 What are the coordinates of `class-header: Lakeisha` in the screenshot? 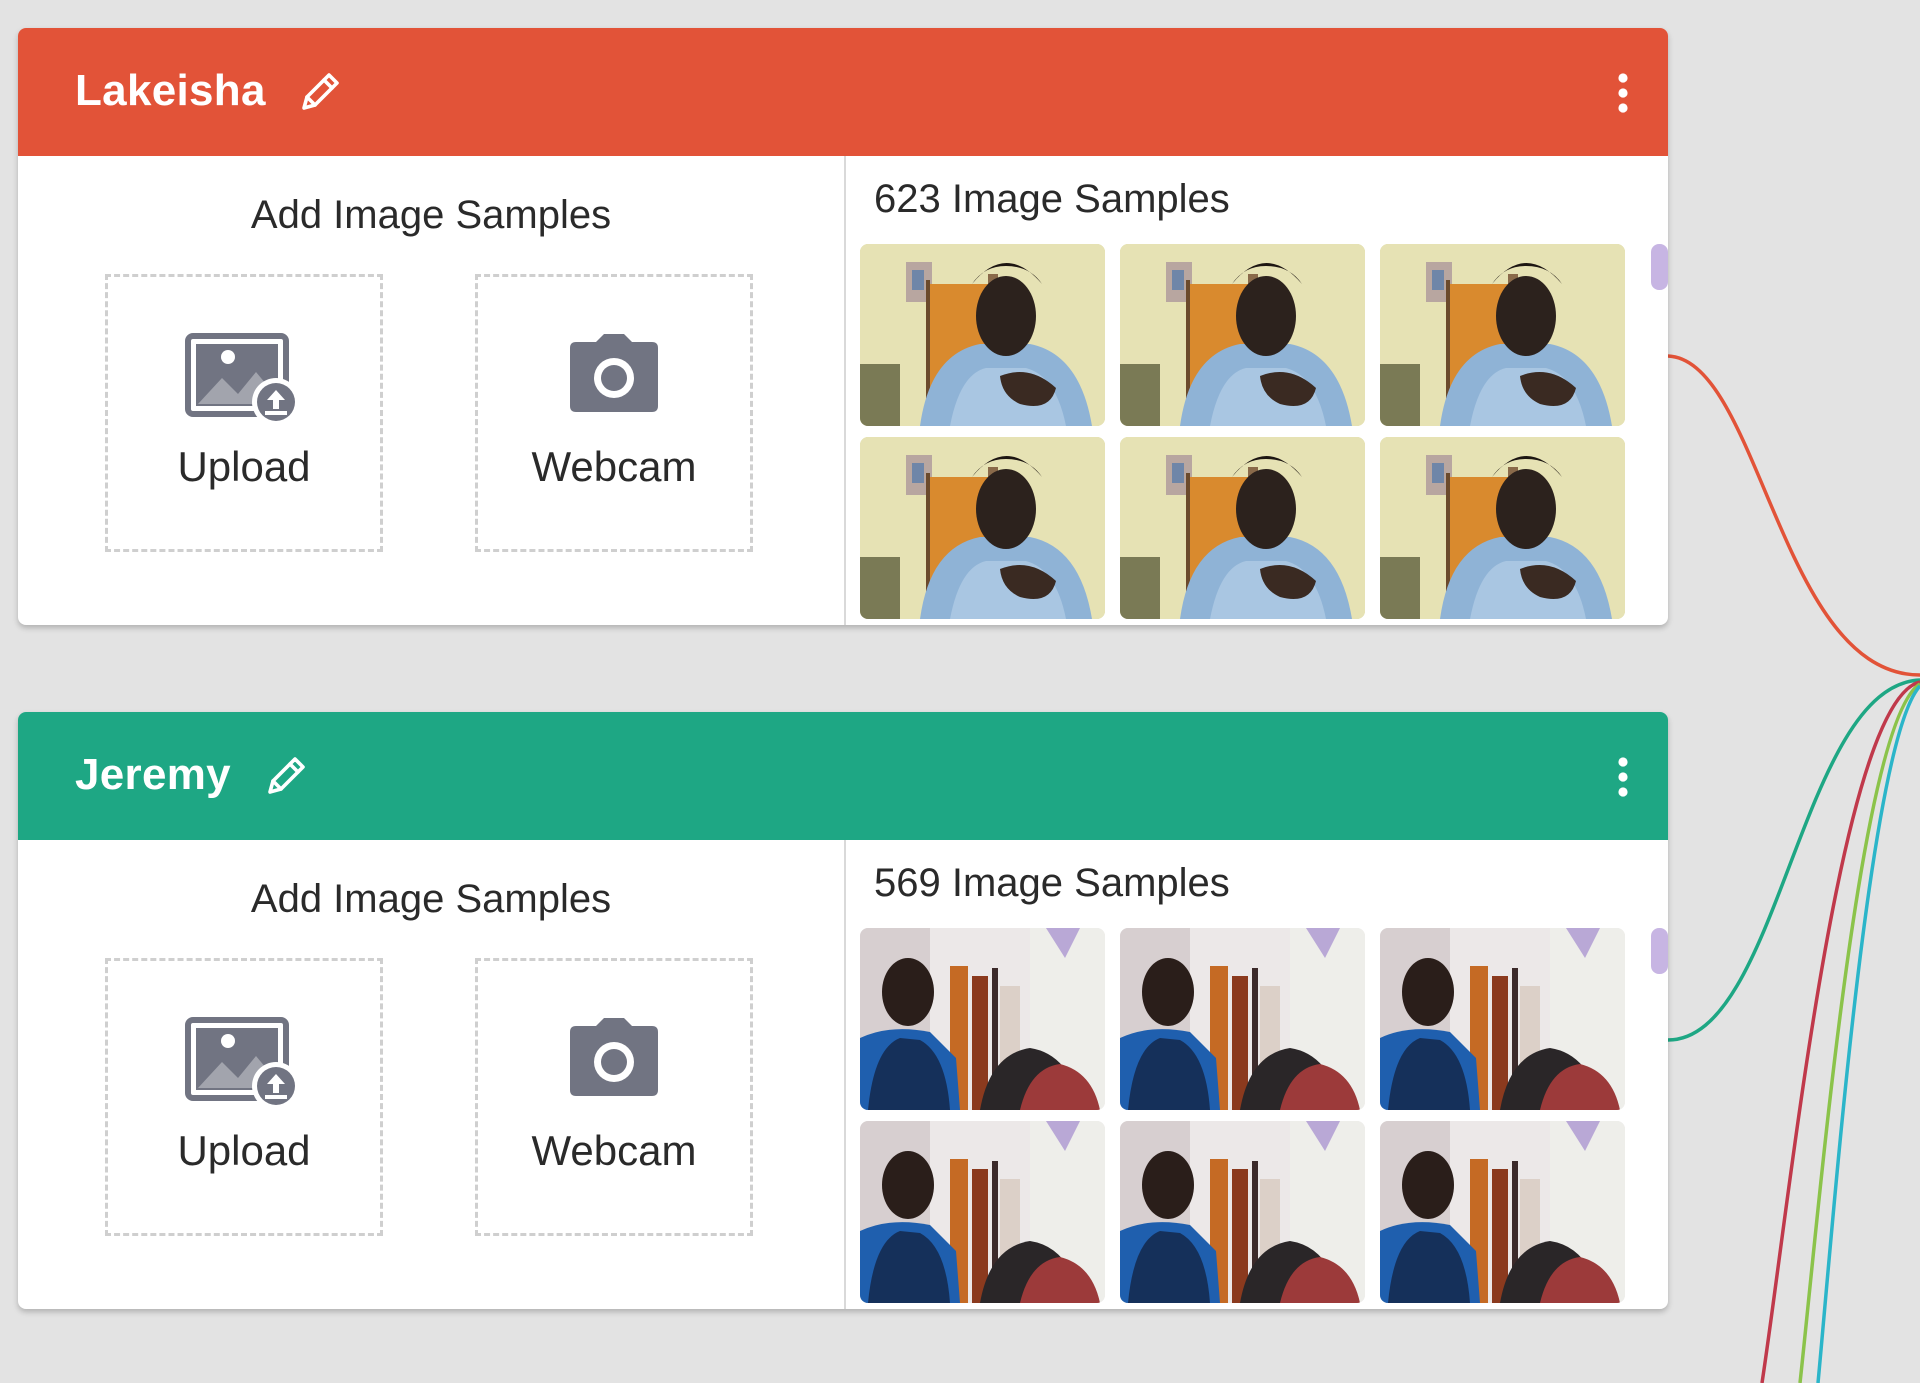 It's located at (843, 92).